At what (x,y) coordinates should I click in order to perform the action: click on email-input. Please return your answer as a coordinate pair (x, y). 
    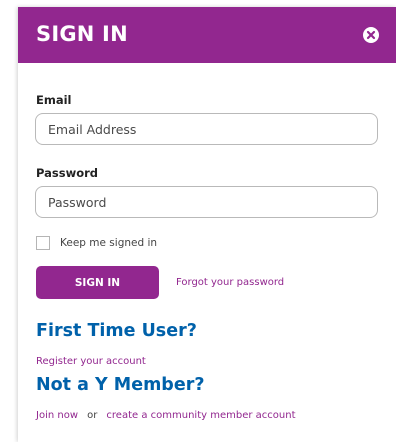
    Looking at the image, I should click on (206, 129).